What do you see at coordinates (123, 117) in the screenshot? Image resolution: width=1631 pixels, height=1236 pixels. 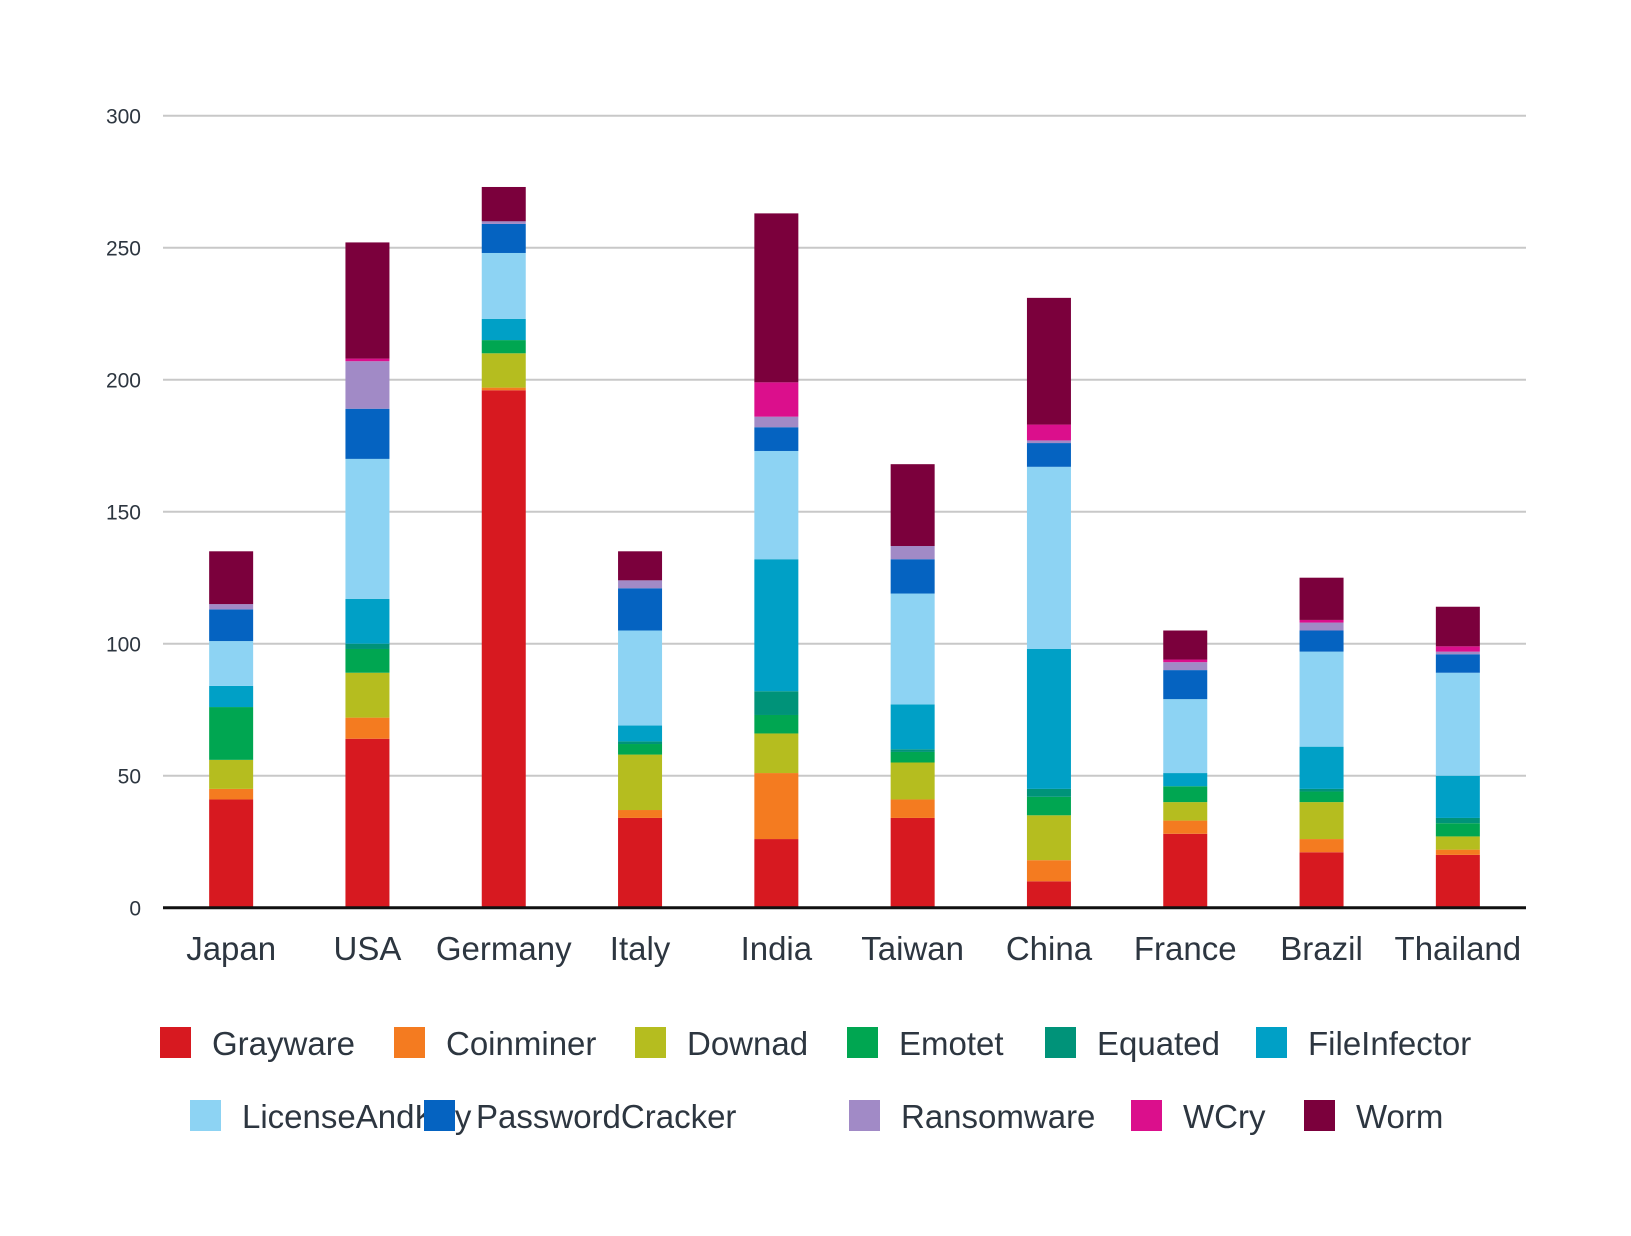 I see `y-tick-label: 300` at bounding box center [123, 117].